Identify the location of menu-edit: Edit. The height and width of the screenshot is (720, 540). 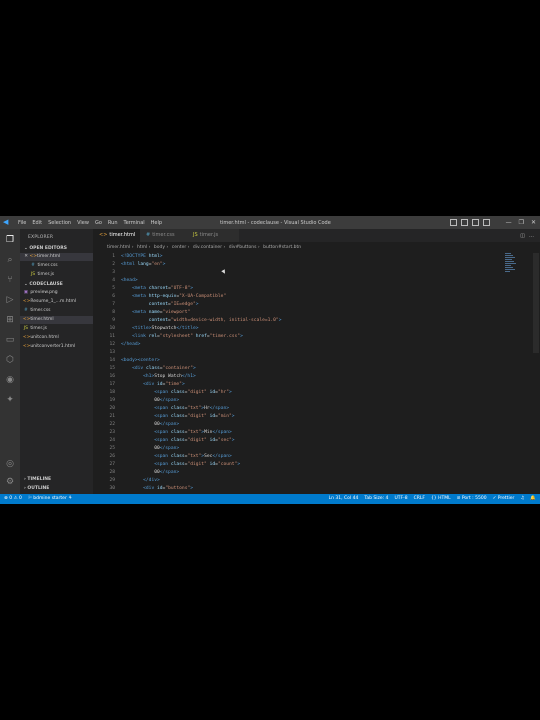
(37, 223).